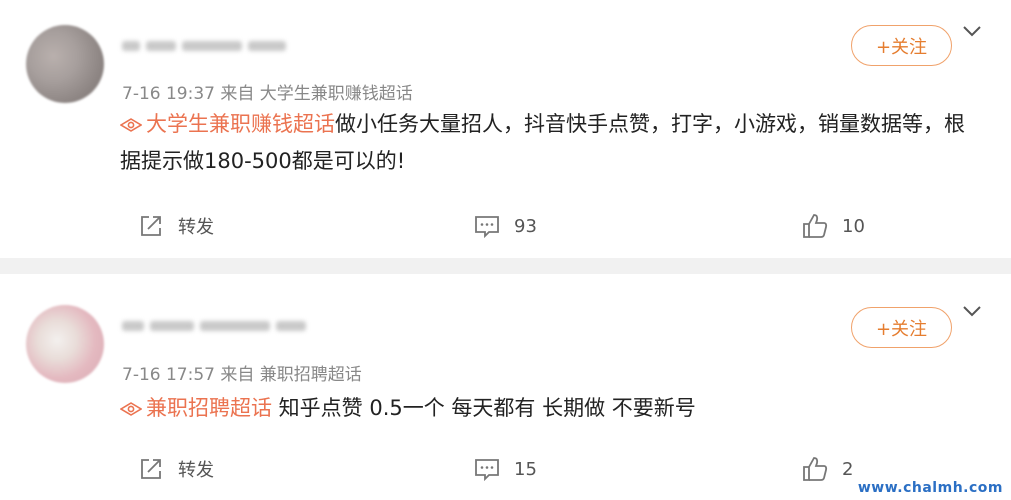 This screenshot has width=1011, height=500. Describe the element at coordinates (484, 408) in the screenshot. I see `post-text: 知乎点赞 0.5一个 每天都有 长期做 不要新号` at that location.